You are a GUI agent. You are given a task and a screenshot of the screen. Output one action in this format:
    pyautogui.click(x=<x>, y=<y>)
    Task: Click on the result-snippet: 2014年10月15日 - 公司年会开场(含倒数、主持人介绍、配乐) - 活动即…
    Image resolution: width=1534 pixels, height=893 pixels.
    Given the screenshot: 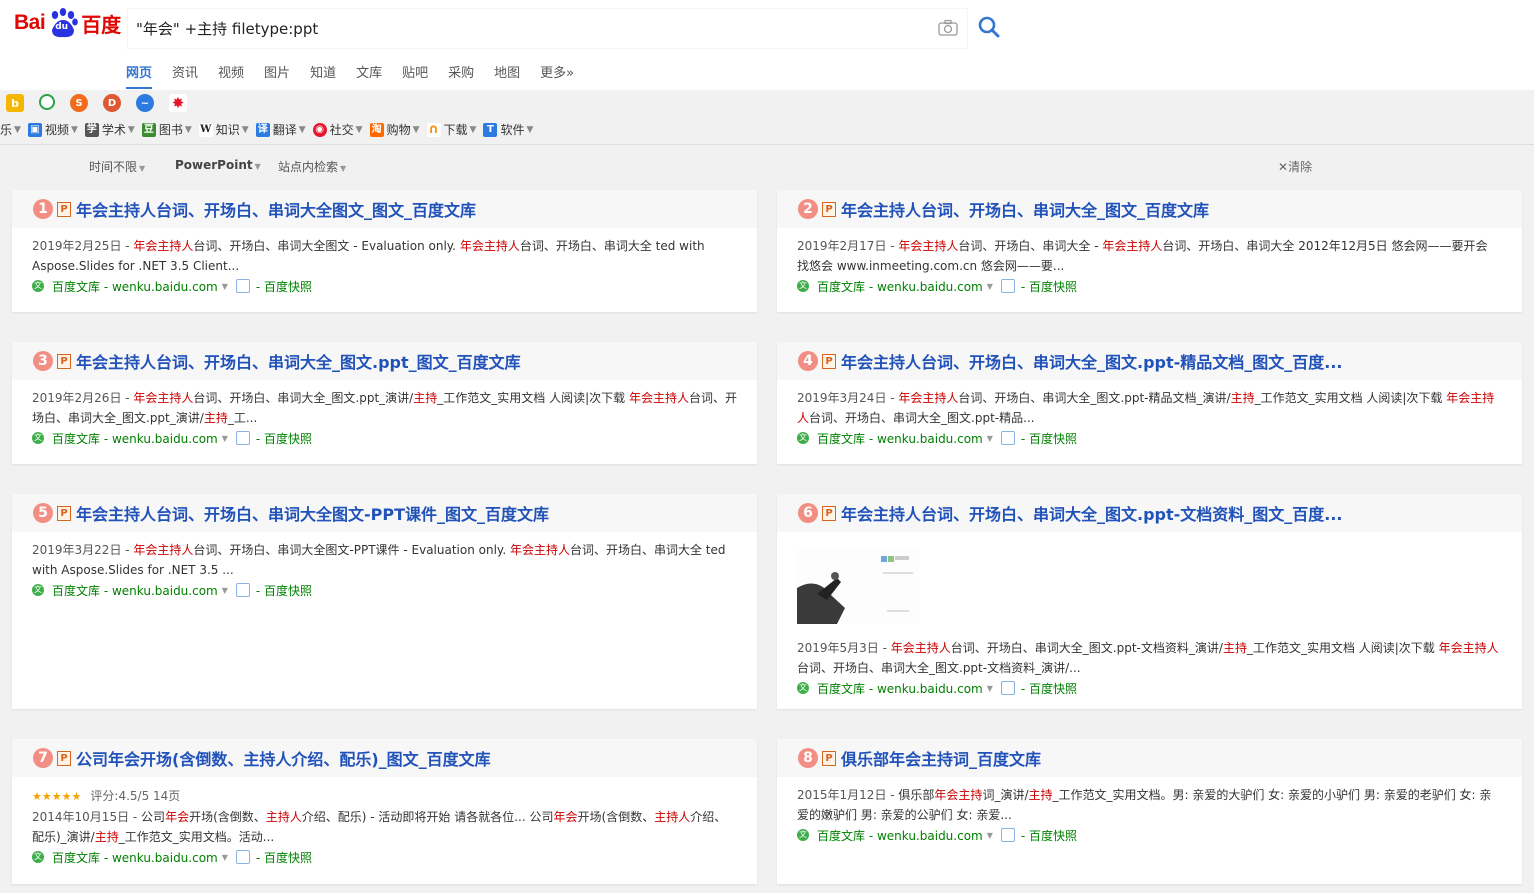 What is the action you would take?
    pyautogui.click(x=384, y=827)
    